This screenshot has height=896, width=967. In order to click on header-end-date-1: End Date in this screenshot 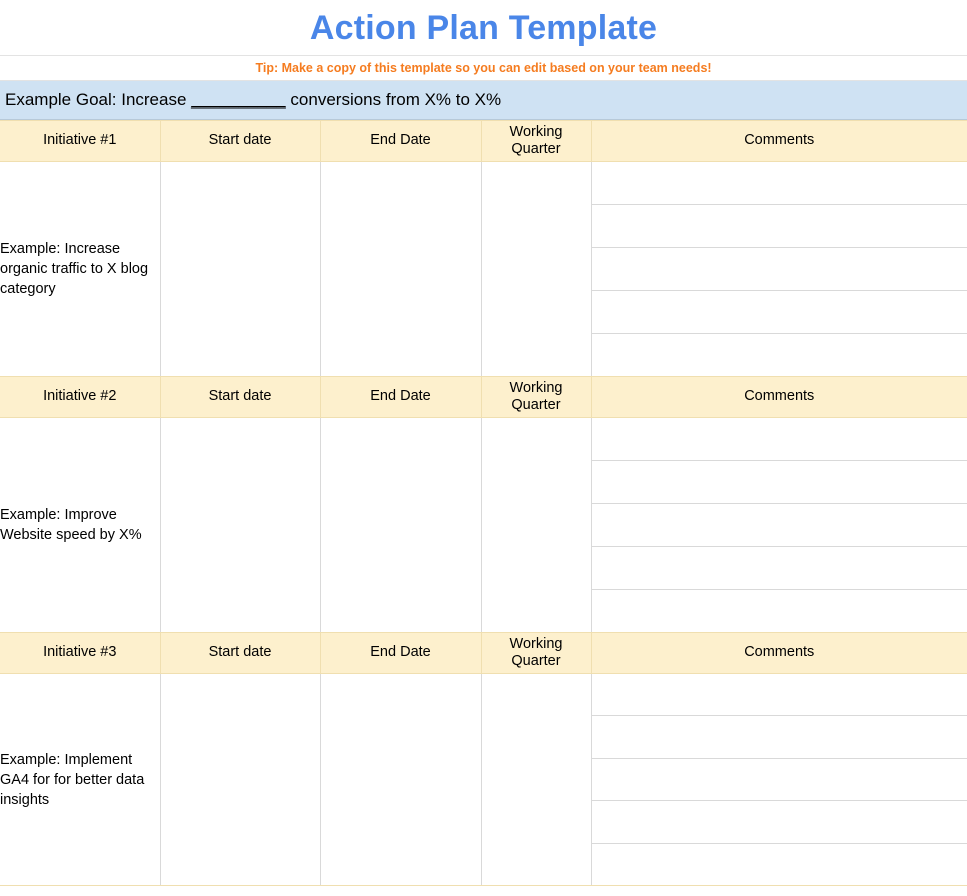, I will do `click(401, 141)`.